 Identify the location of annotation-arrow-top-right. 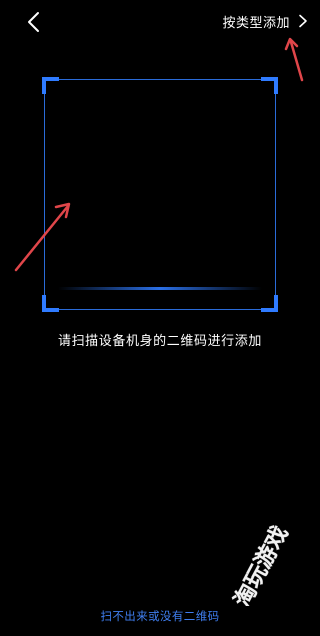
(294, 59).